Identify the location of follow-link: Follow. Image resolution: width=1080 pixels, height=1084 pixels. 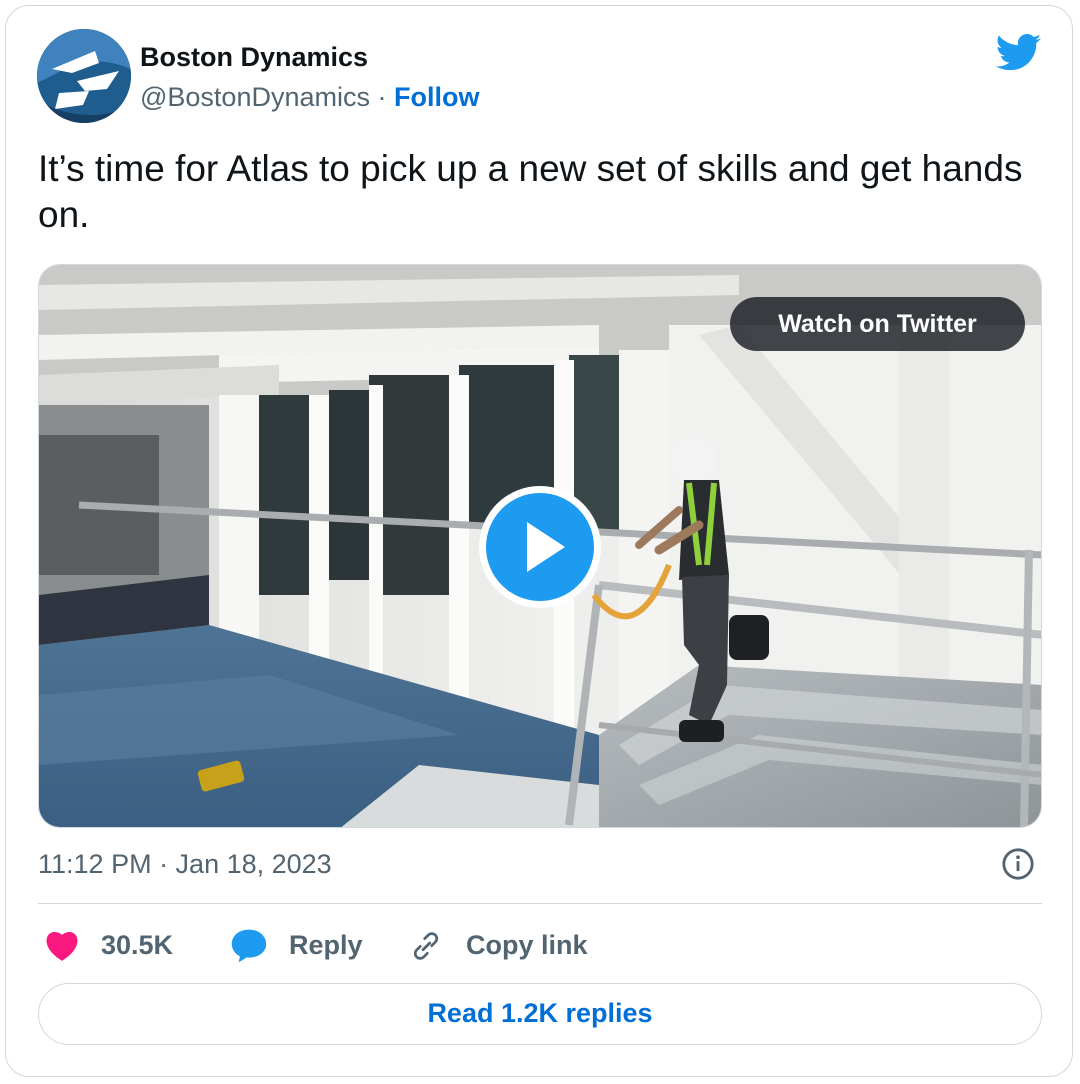
(436, 97).